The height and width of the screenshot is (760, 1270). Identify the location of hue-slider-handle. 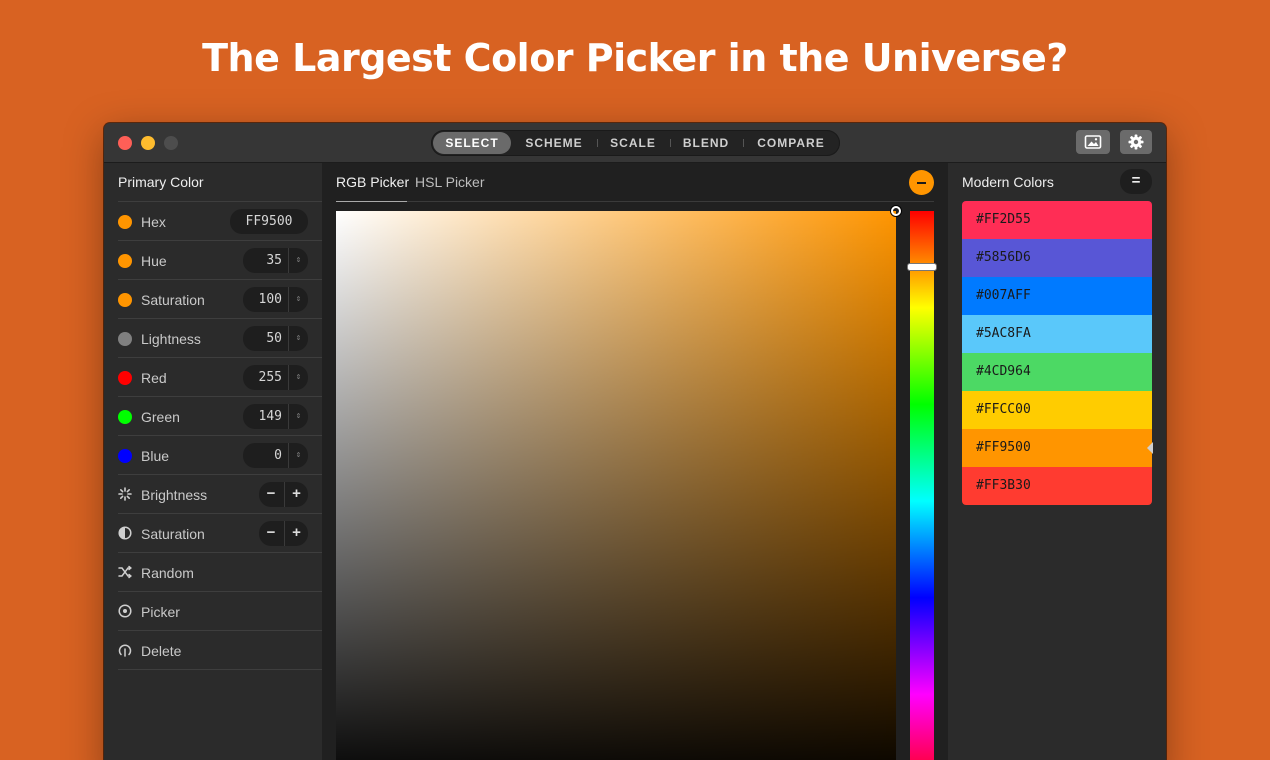
(922, 267).